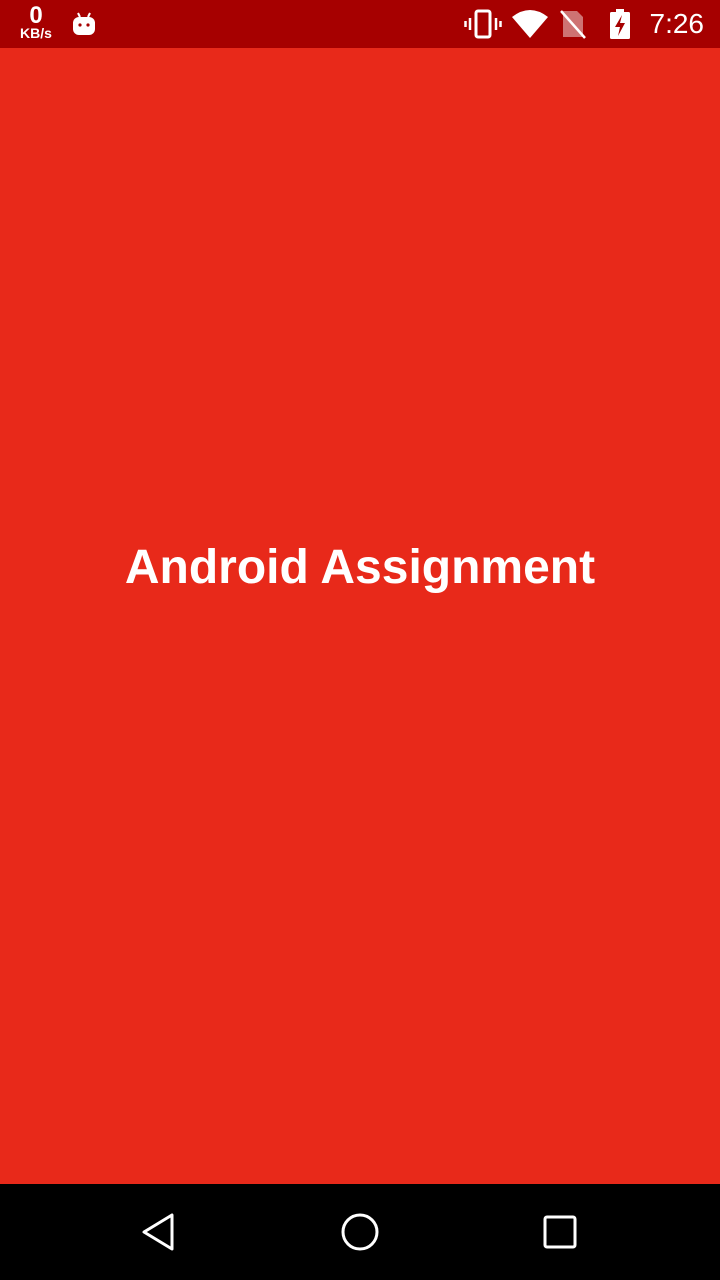  I want to click on navigation-bar, so click(360, 1232).